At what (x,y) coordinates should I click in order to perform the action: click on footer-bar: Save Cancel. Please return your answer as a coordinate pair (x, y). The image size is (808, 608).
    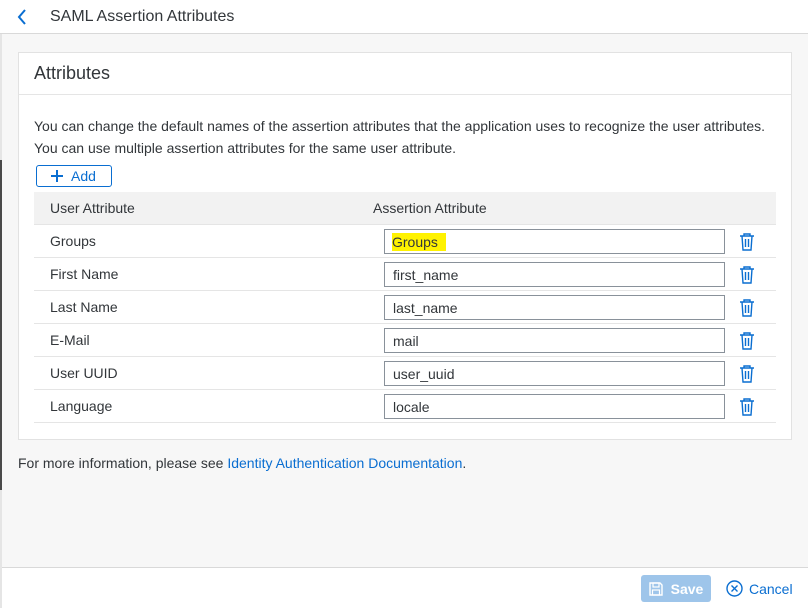
    Looking at the image, I should click on (405, 587).